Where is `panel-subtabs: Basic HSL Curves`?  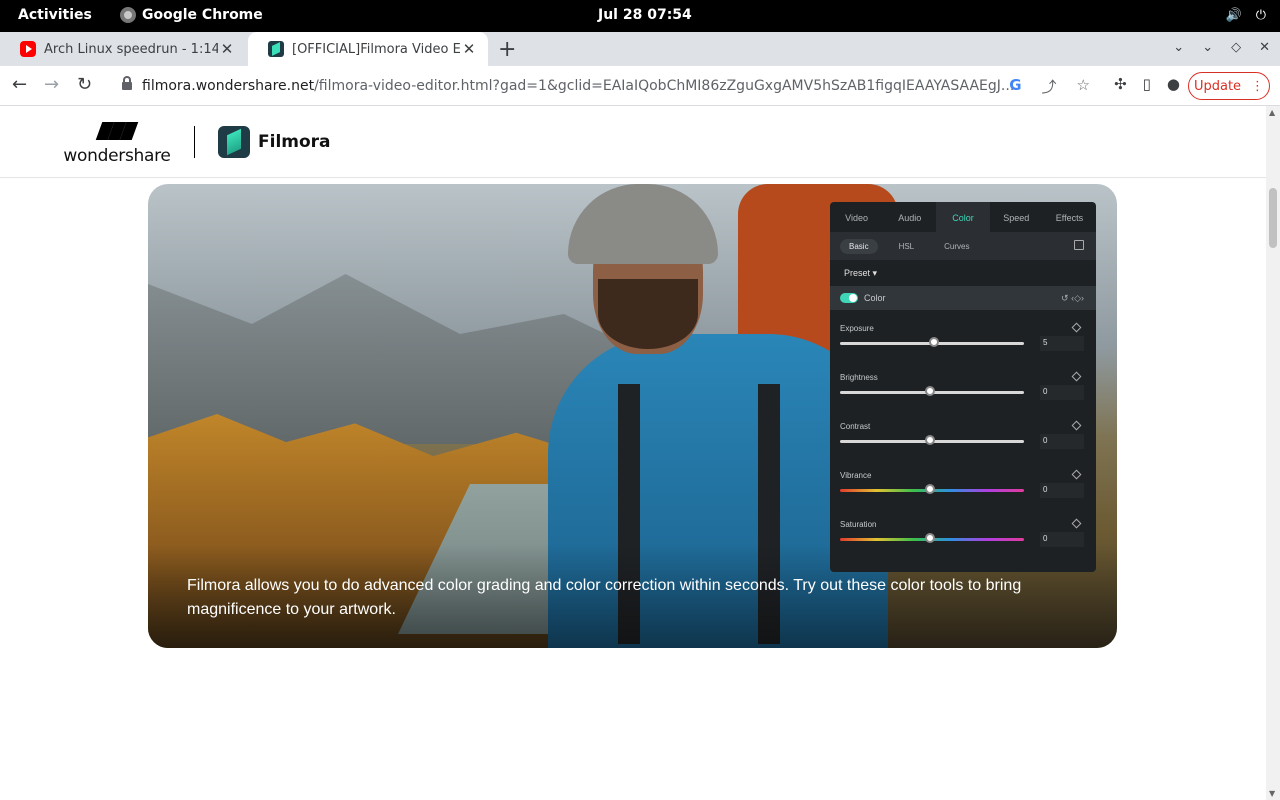
panel-subtabs: Basic HSL Curves is located at coordinates (963, 246).